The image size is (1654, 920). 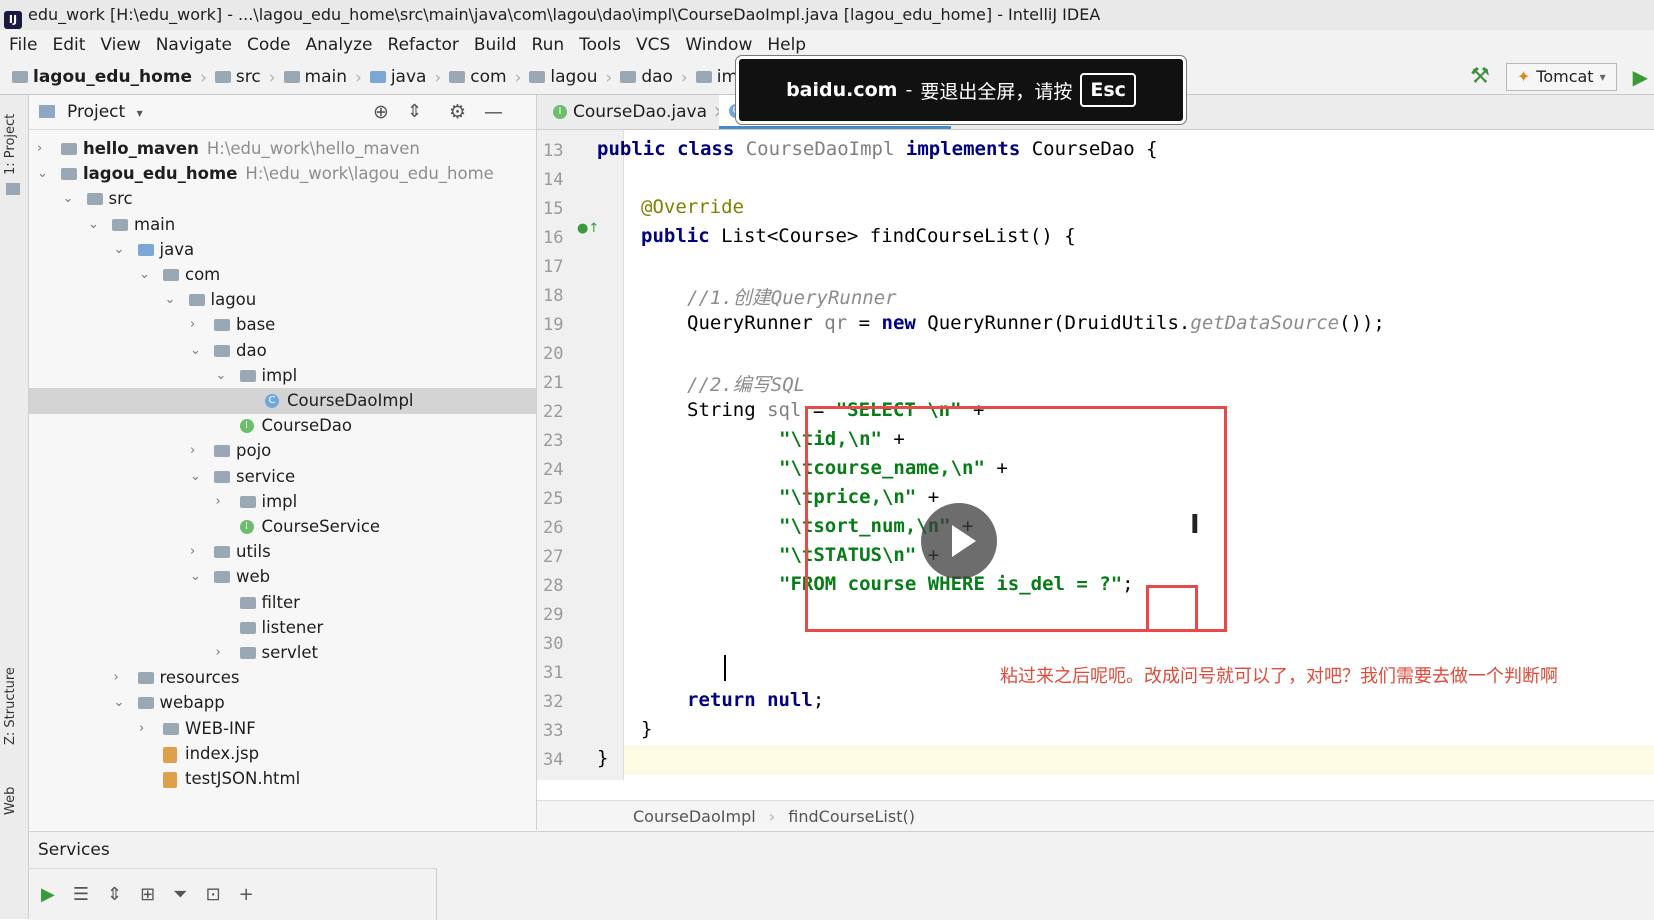 What do you see at coordinates (553, 267) in the screenshot?
I see `line-number: 17` at bounding box center [553, 267].